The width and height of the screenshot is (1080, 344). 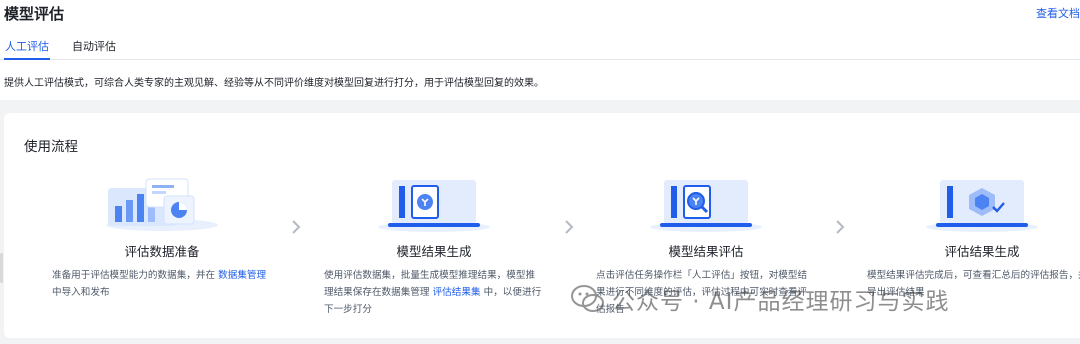 I want to click on step-data-prep: 评估数据准备 准备用于评估模型能力的数据集，并在 数据集管理 中导入和发布, so click(x=162, y=253).